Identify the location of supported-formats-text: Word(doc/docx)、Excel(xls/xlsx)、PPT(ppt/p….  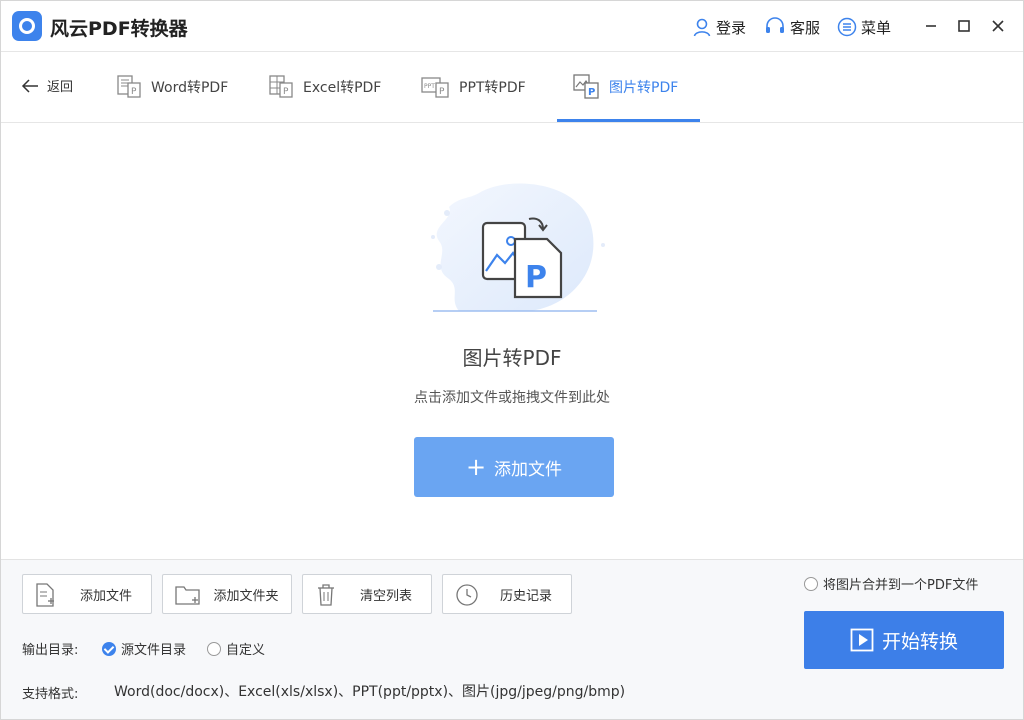
(370, 692).